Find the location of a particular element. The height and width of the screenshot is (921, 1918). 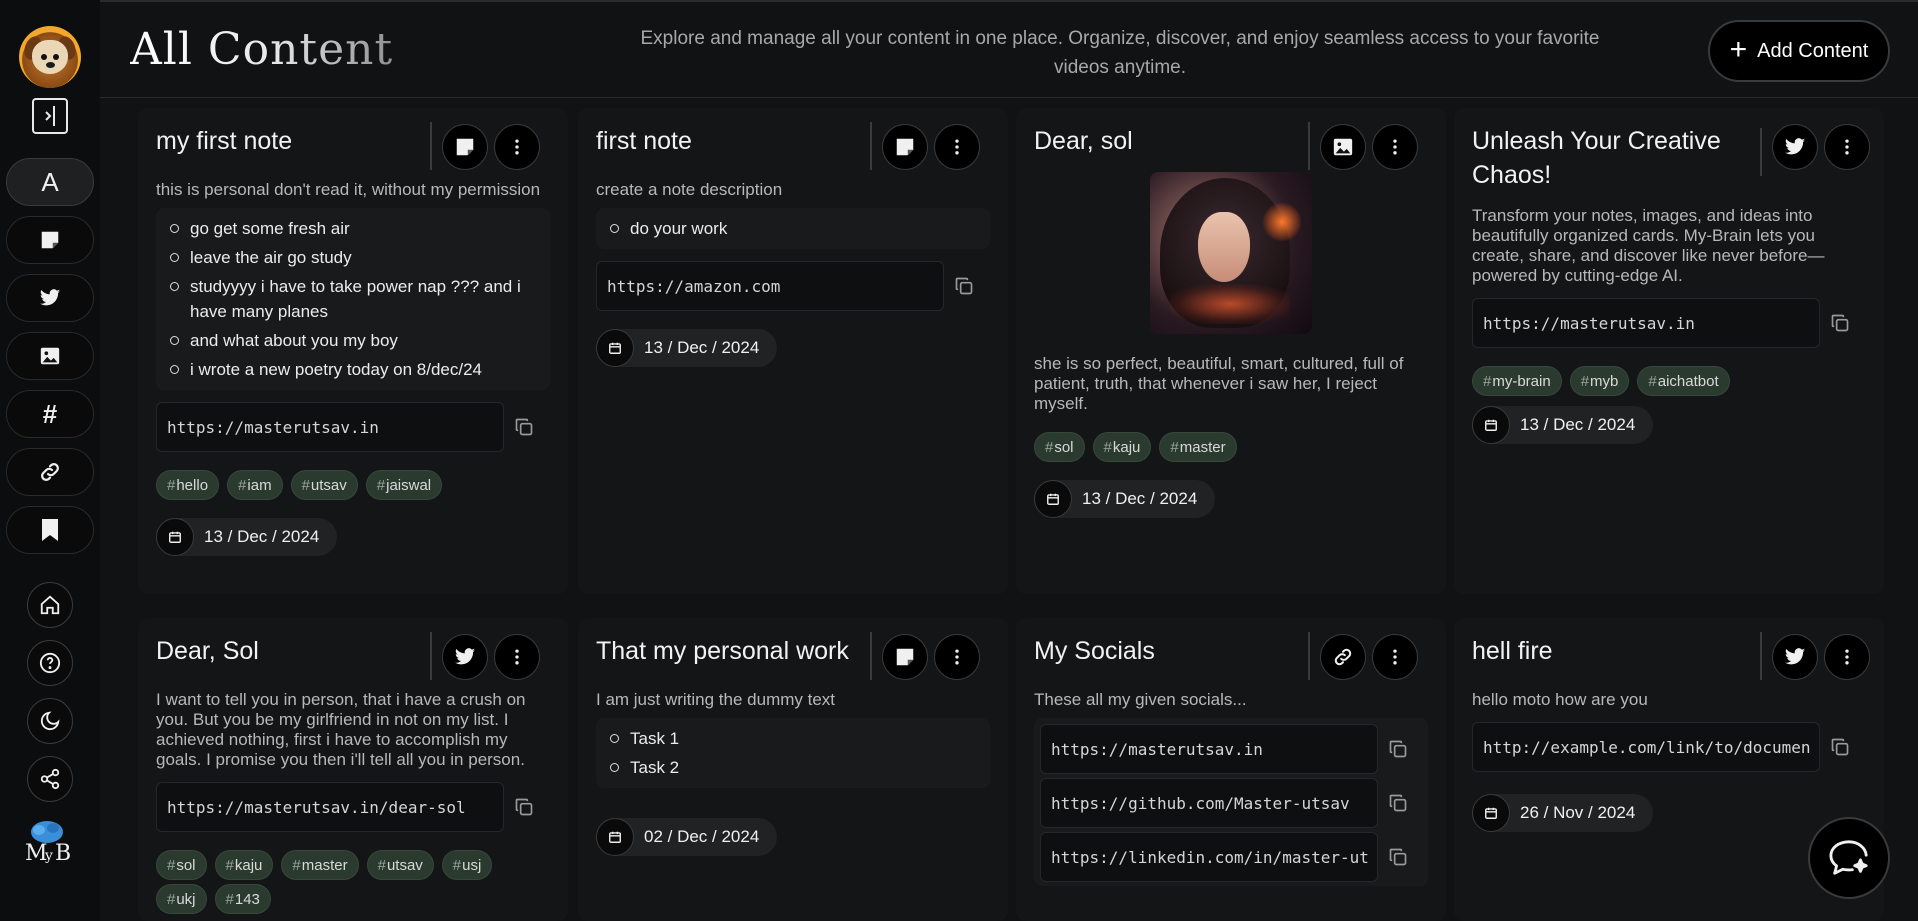

add-content-label: Add Content is located at coordinates (1813, 50).